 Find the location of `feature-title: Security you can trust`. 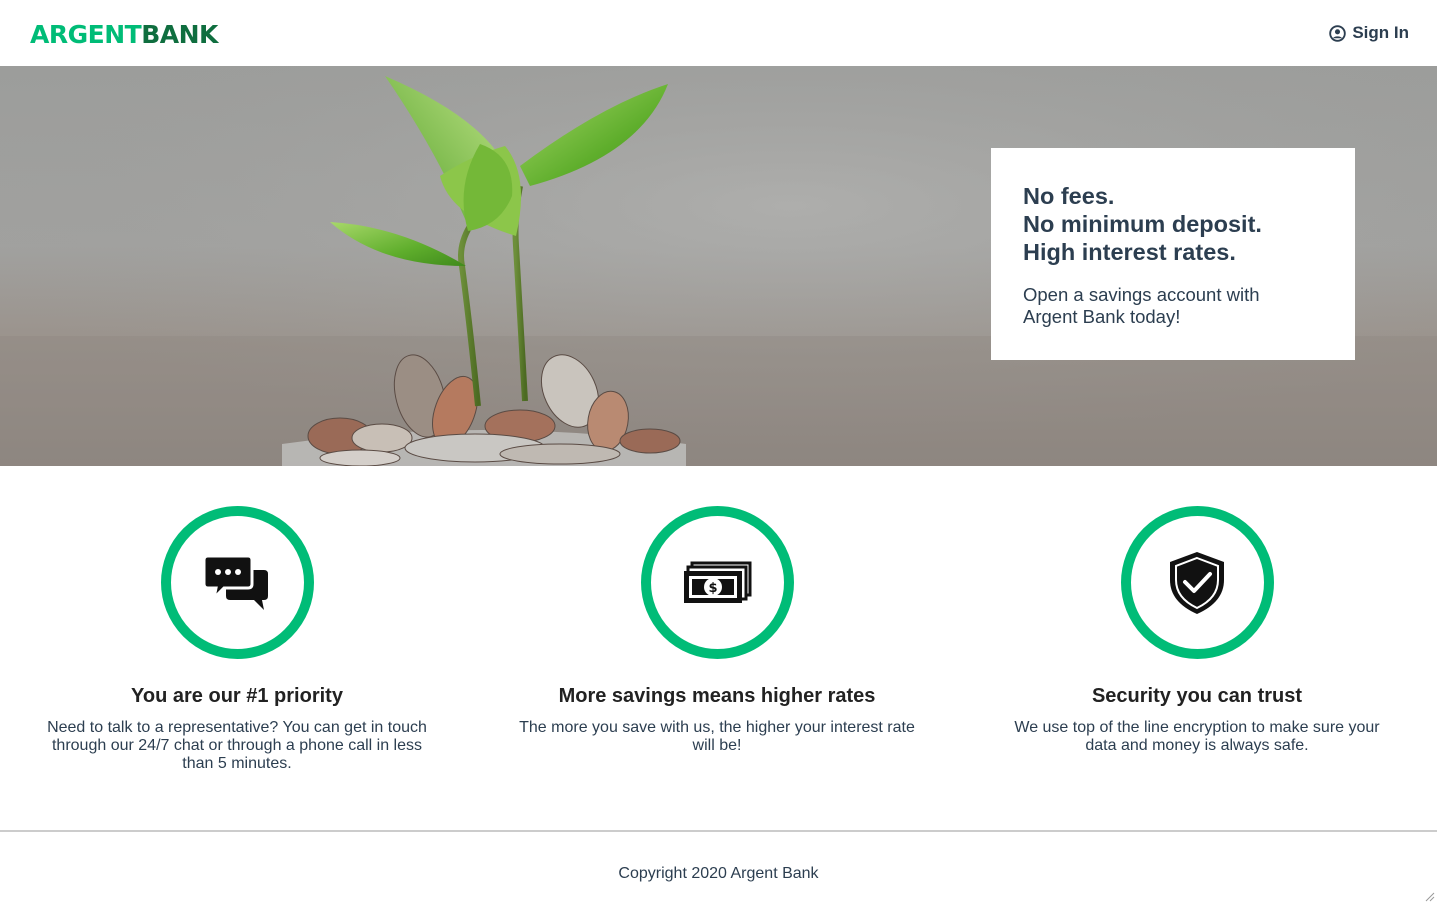

feature-title: Security you can trust is located at coordinates (1197, 696).